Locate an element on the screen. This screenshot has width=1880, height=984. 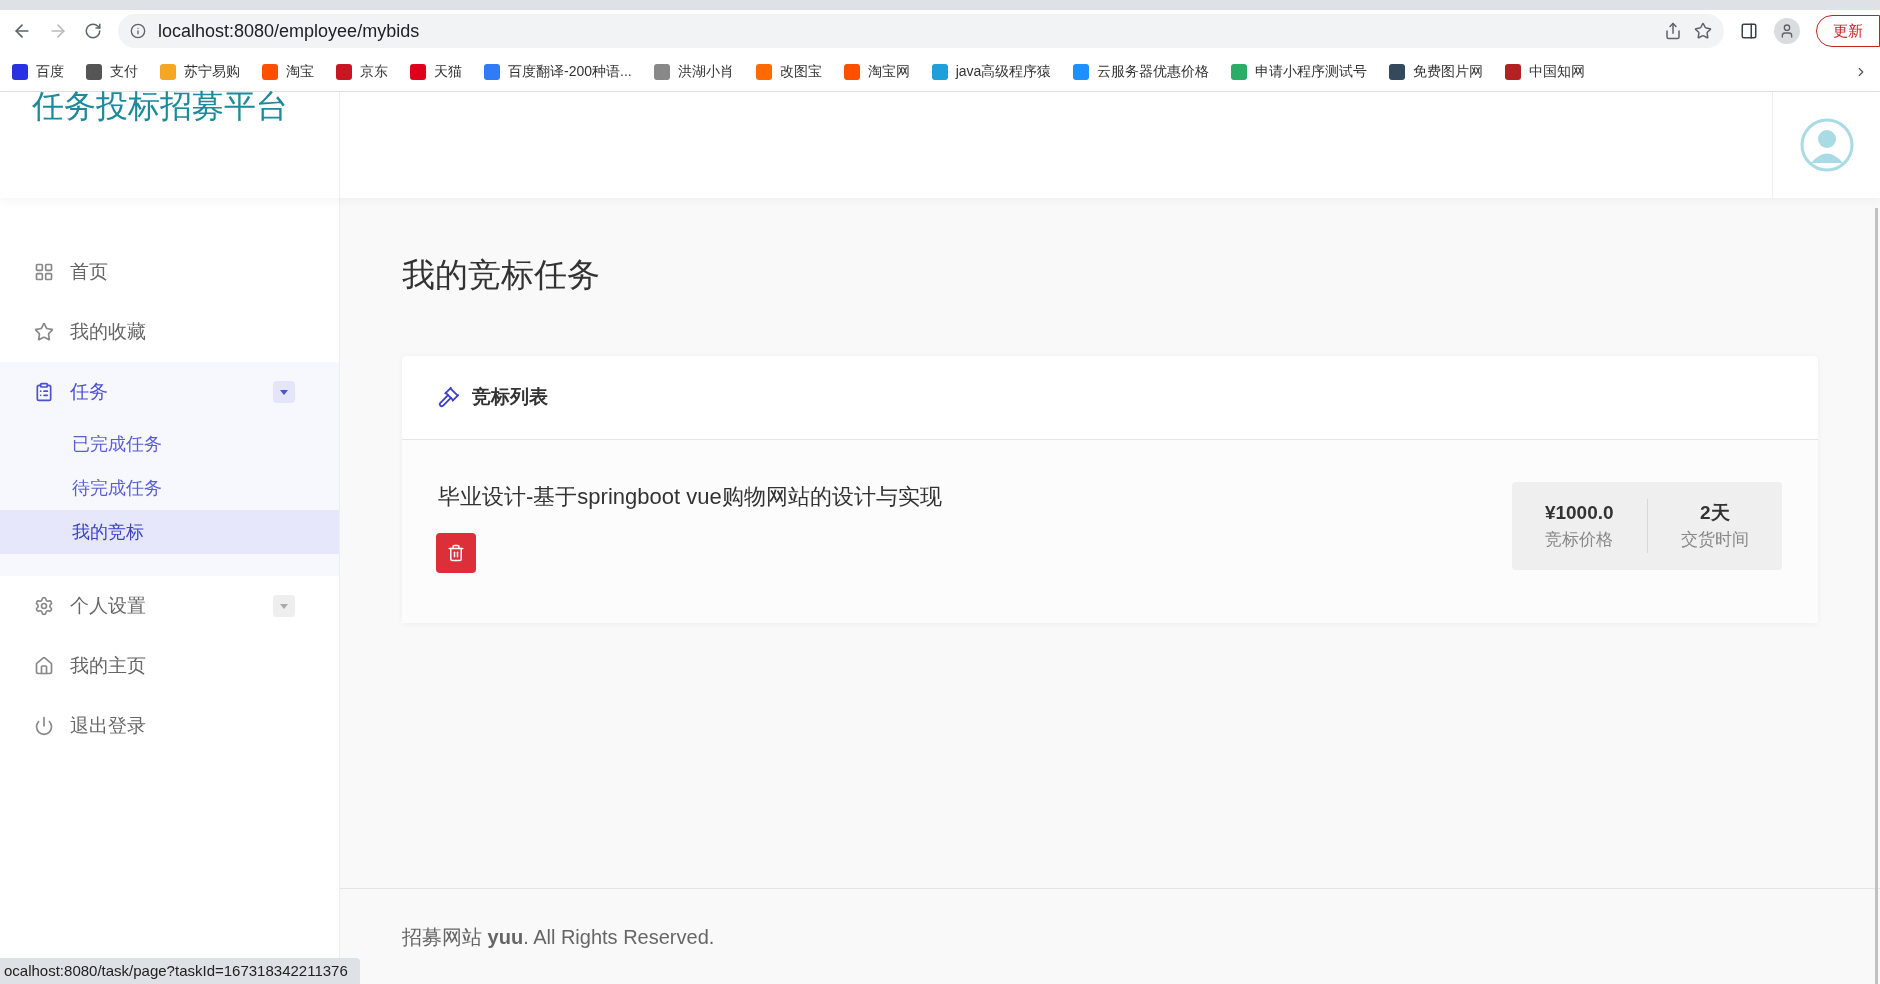
trash-icon is located at coordinates (456, 552).